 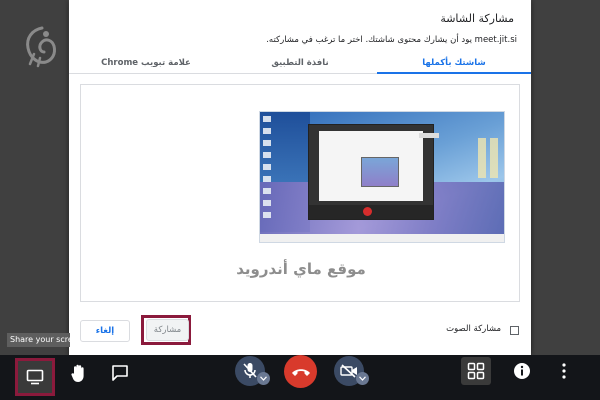 What do you see at coordinates (473, 329) in the screenshot?
I see `share-audio-label: مشاركة الصوت` at bounding box center [473, 329].